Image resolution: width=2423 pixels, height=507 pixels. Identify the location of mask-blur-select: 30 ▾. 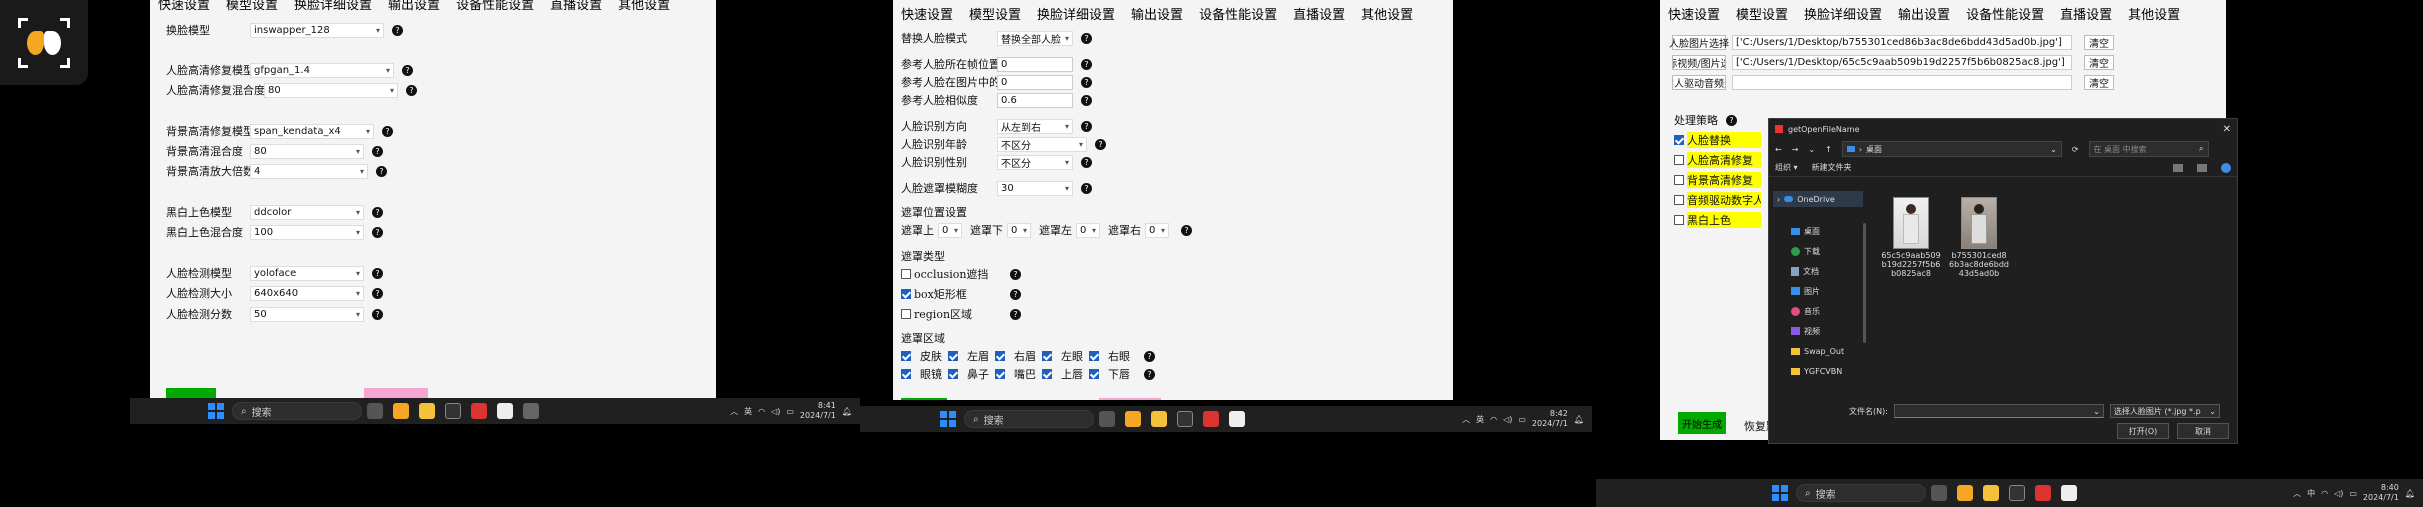
(1035, 188).